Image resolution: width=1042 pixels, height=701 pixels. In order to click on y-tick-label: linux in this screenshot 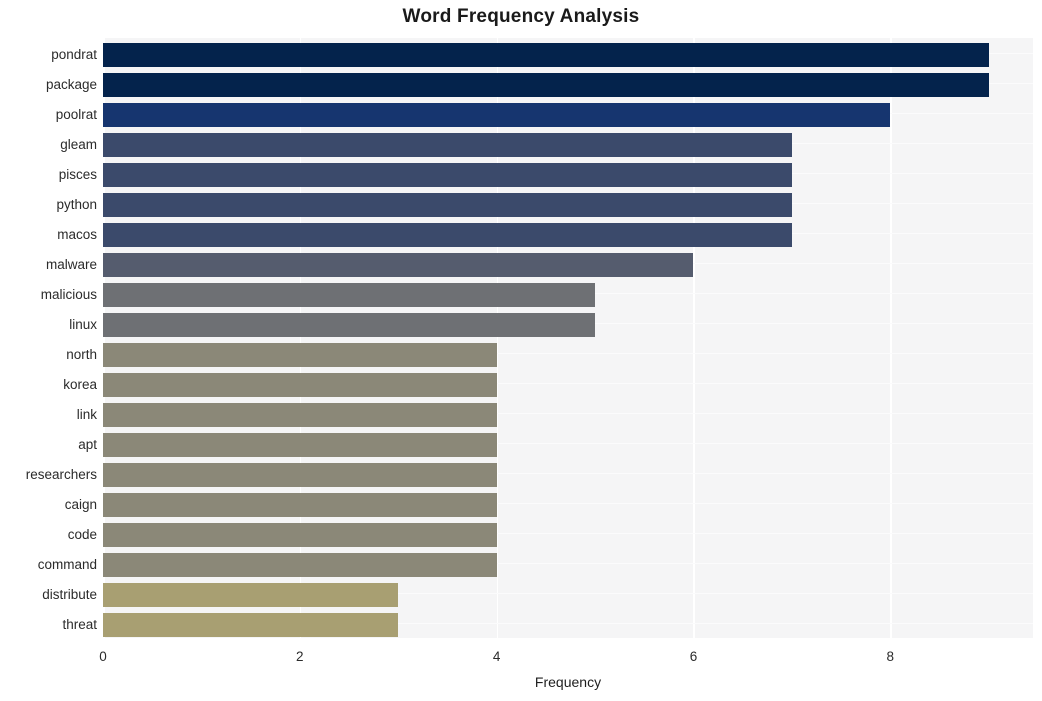, I will do `click(83, 324)`.